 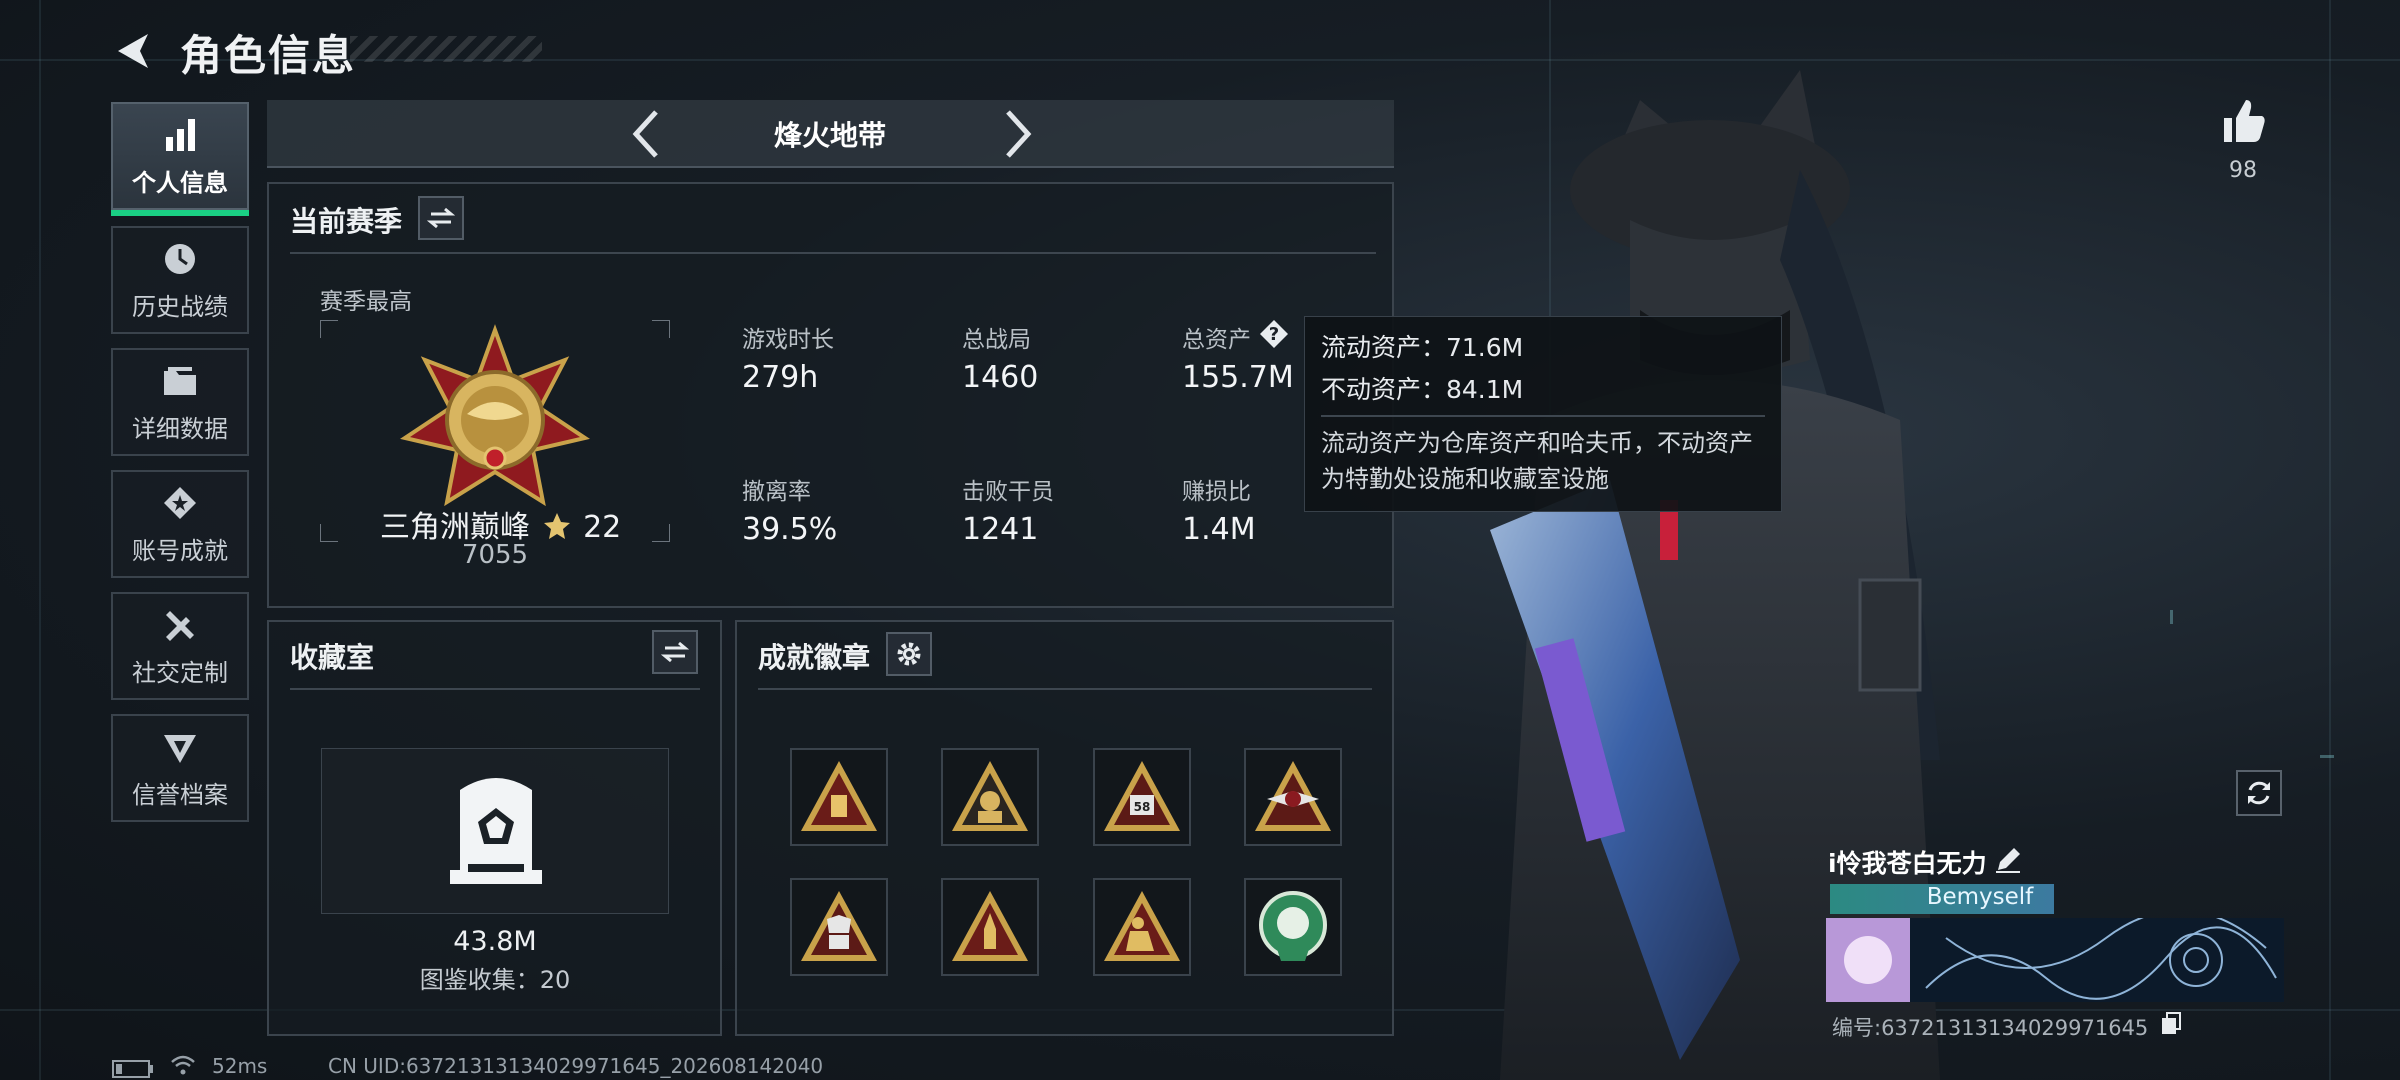 I want to click on sidebar-item-label: 详细数据, so click(x=180, y=428).